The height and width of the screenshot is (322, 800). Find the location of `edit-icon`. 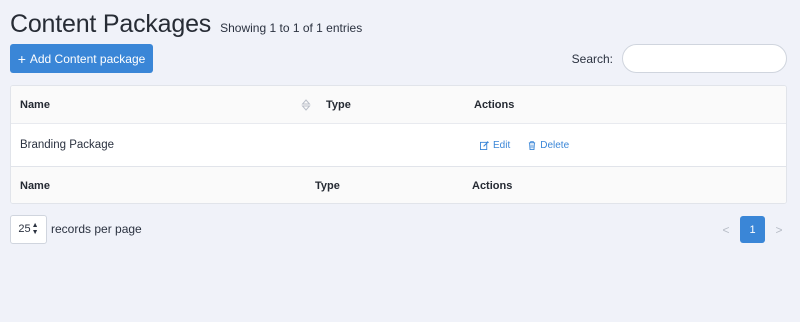

edit-icon is located at coordinates (484, 145).